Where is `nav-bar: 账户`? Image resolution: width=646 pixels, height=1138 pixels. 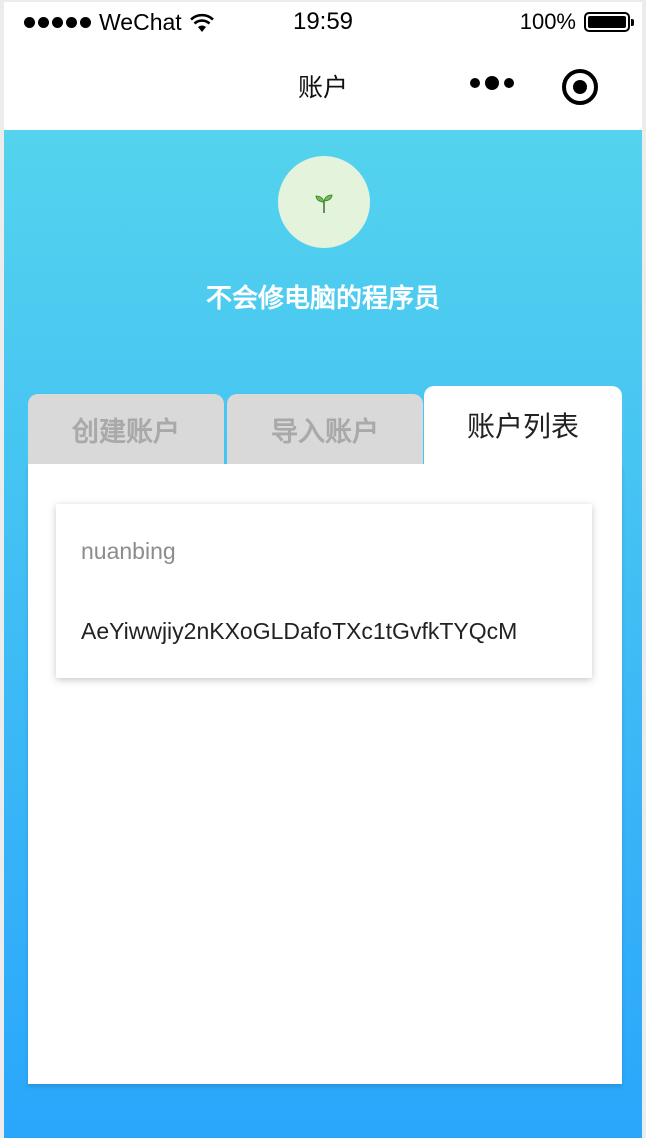 nav-bar: 账户 is located at coordinates (323, 86).